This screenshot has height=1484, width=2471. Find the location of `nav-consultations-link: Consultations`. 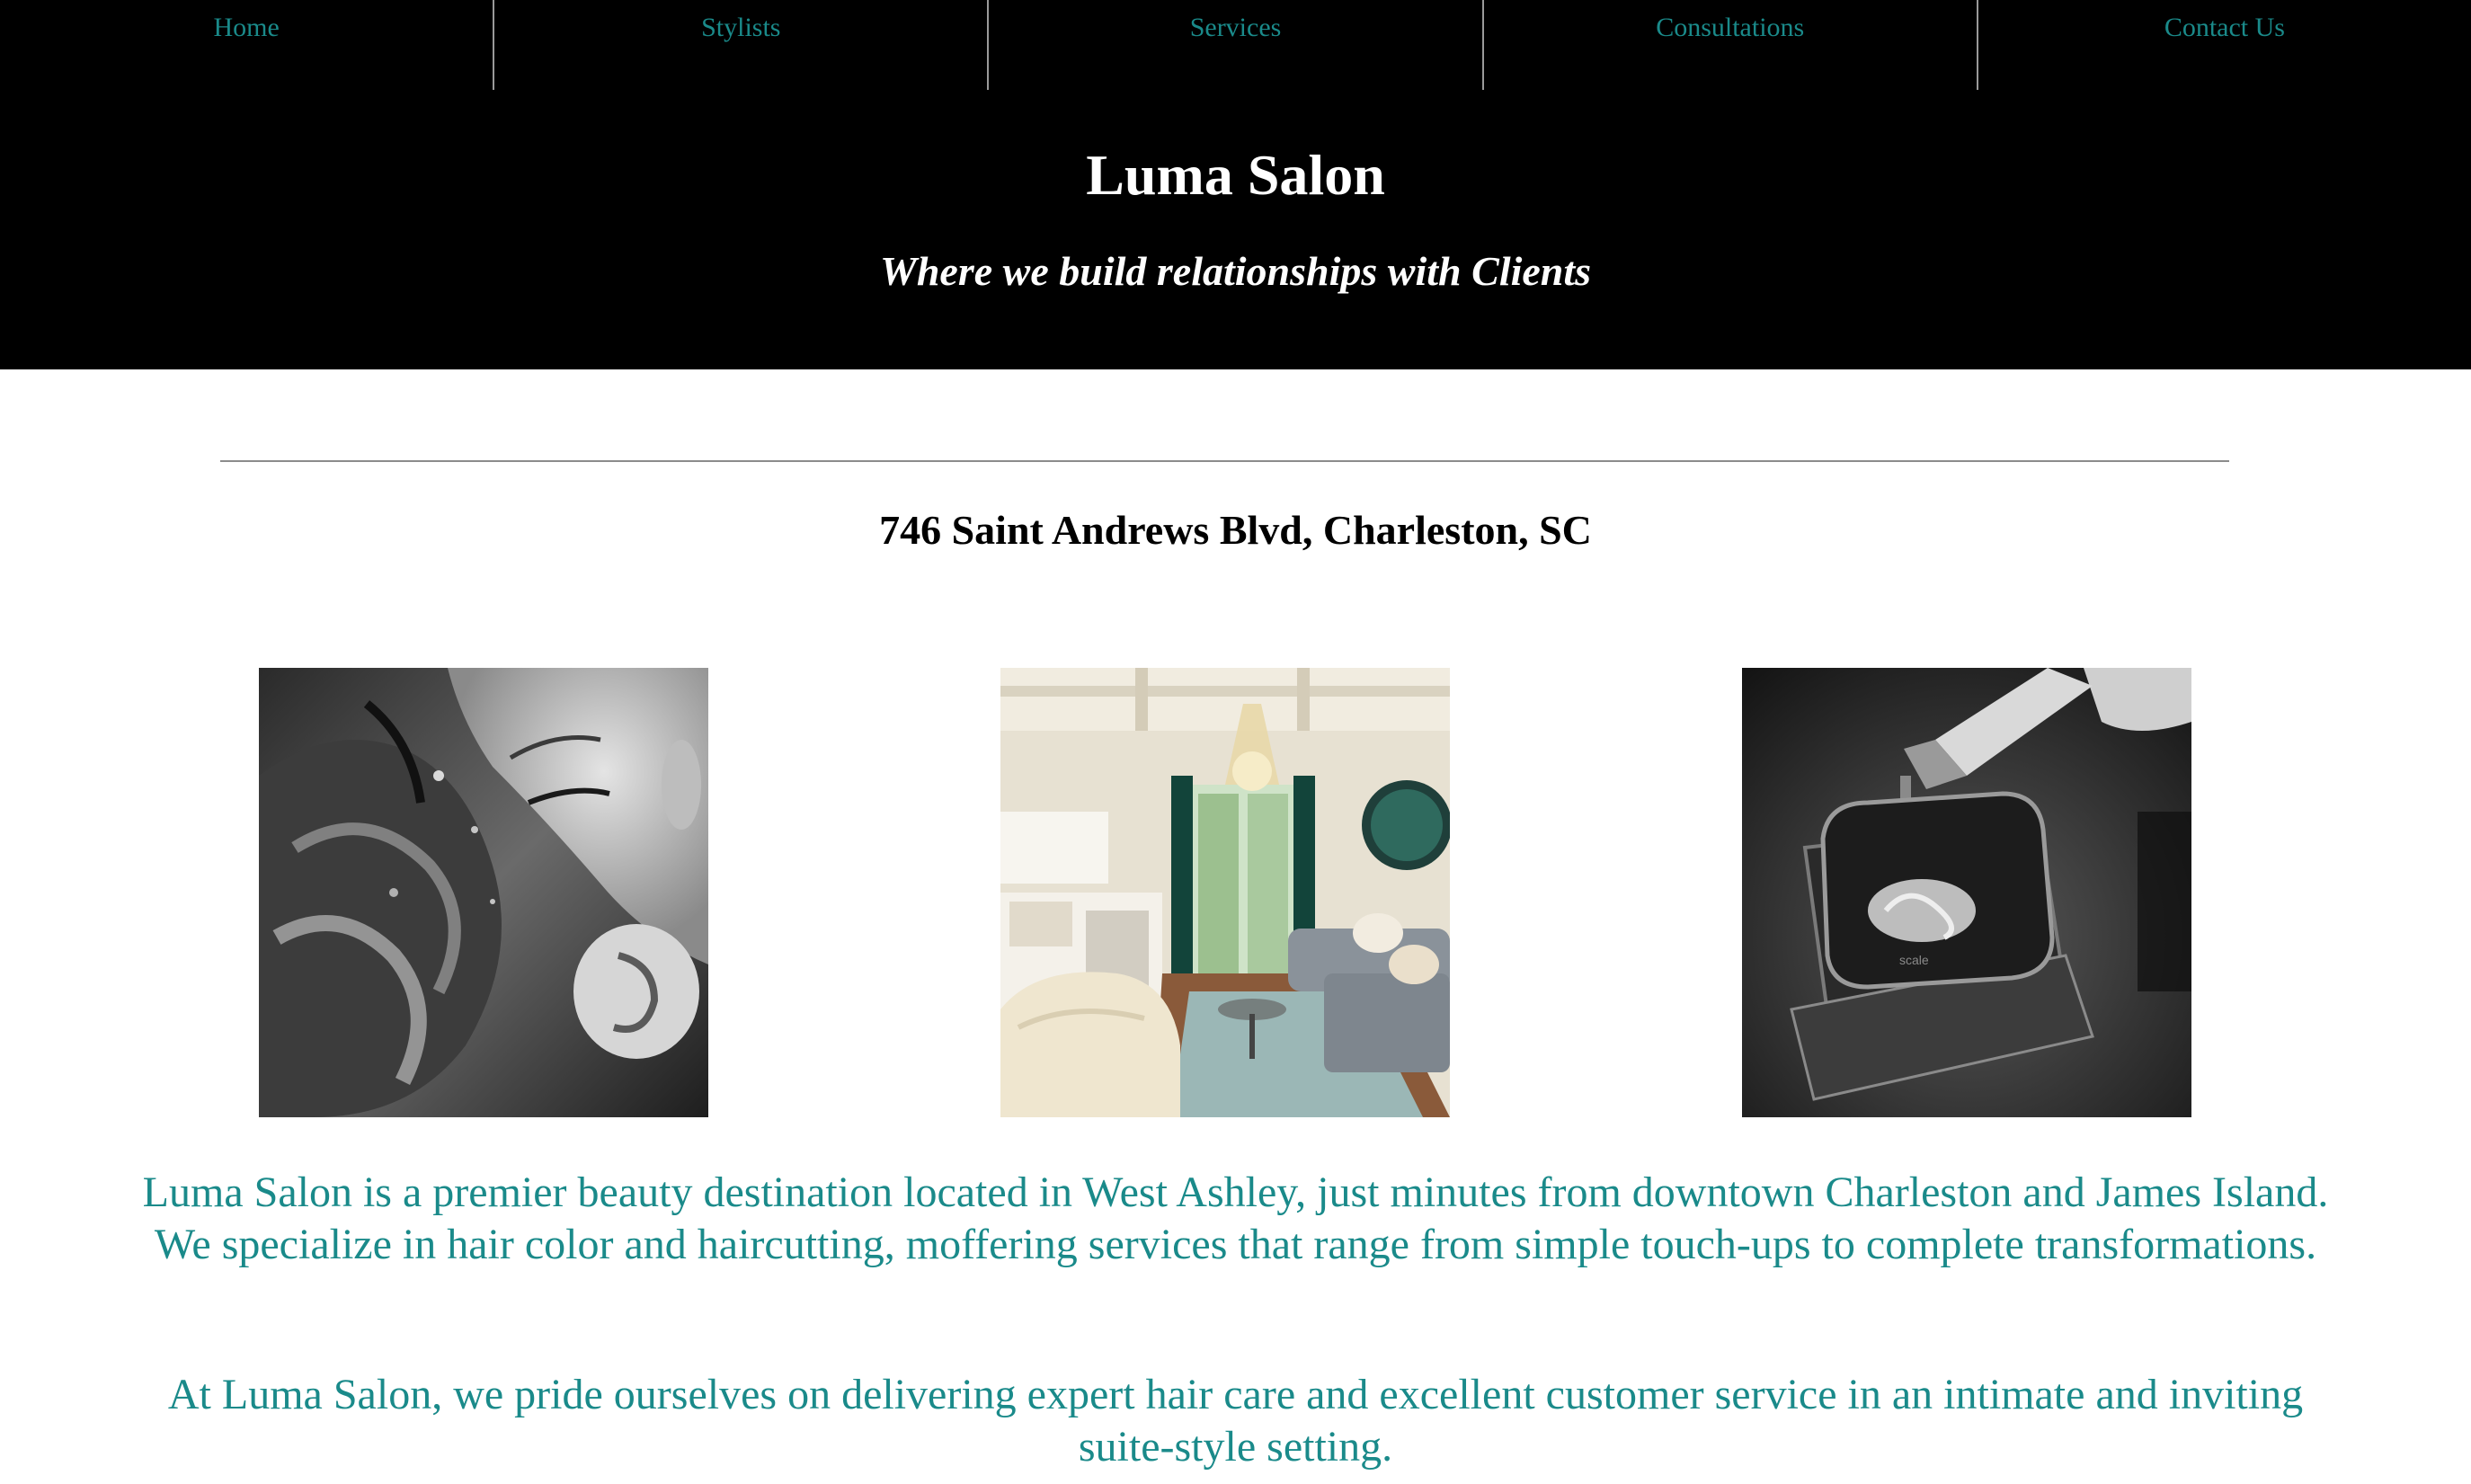

nav-consultations-link: Consultations is located at coordinates (1729, 45).